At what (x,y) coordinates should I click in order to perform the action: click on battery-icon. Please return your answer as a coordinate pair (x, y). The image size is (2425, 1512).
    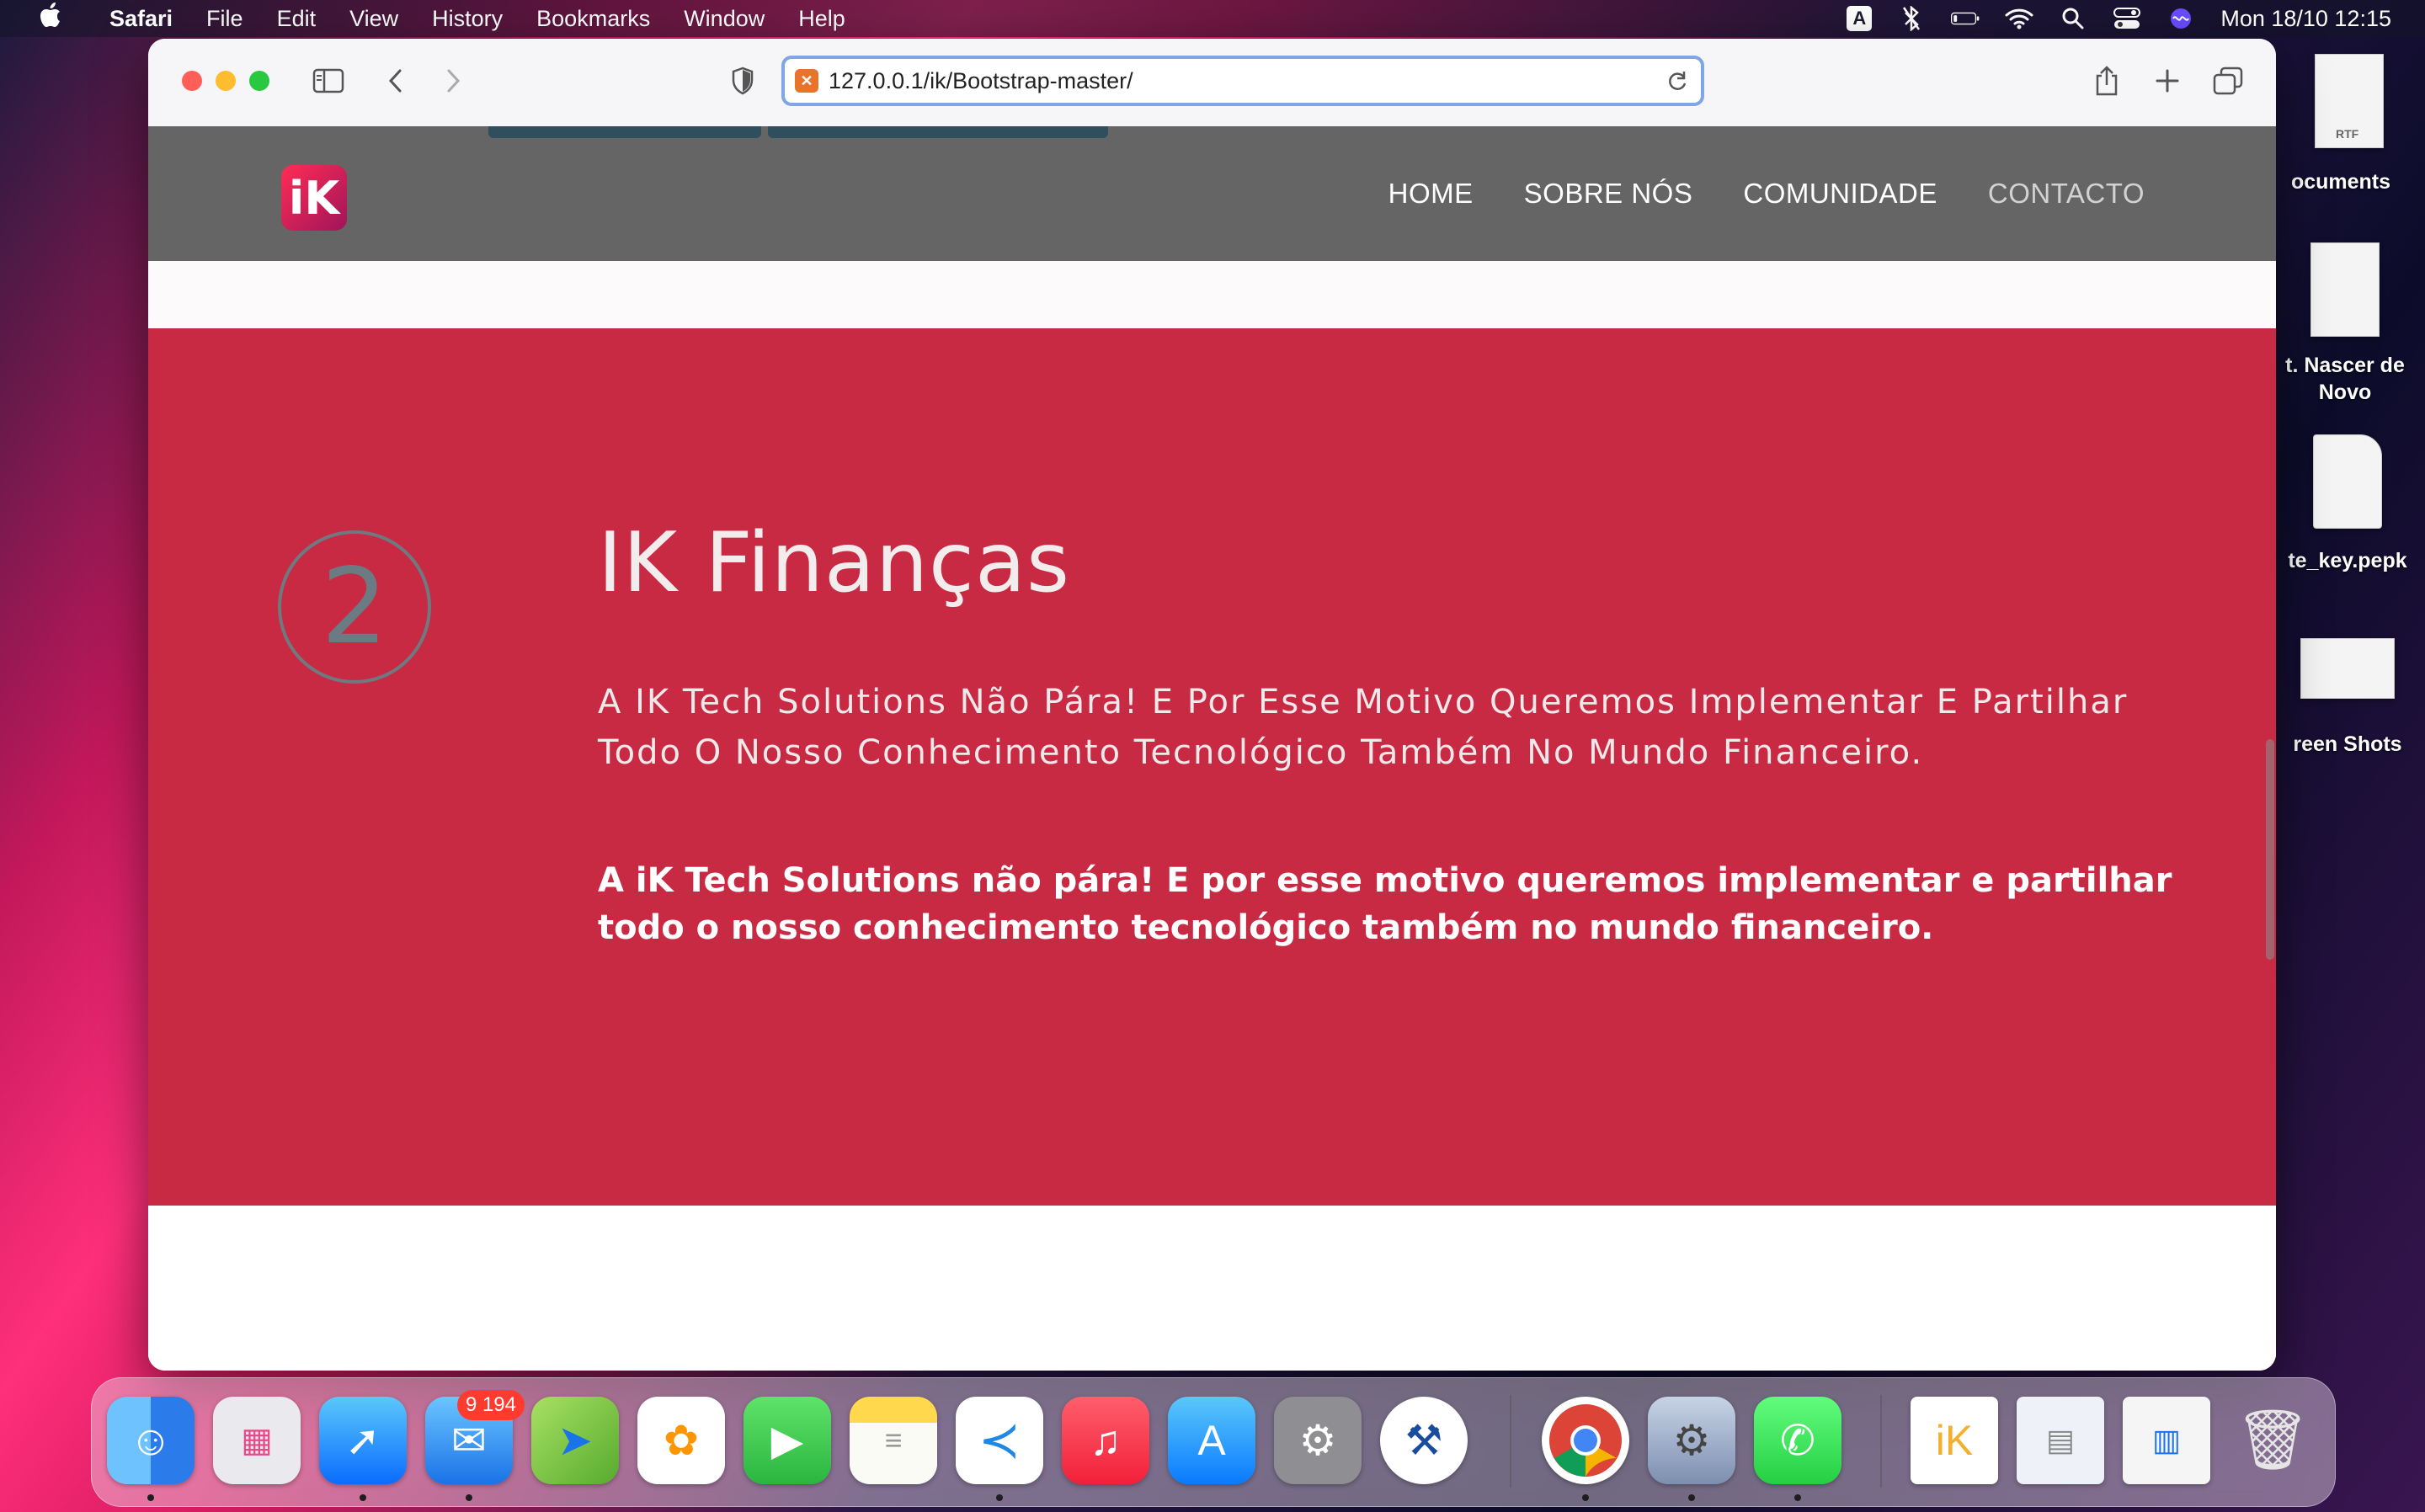
    Looking at the image, I should click on (1965, 18).